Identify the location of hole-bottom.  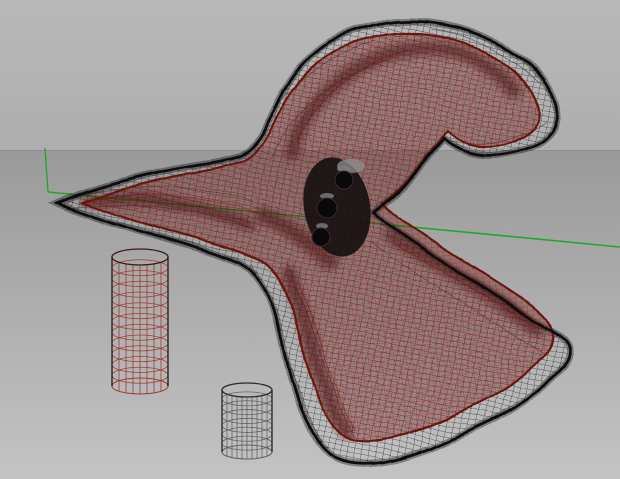
(321, 237).